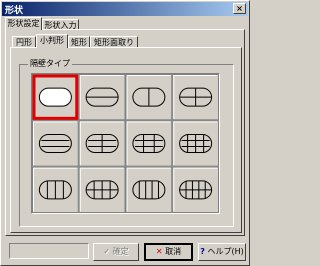  What do you see at coordinates (173, 251) in the screenshot?
I see `cancel-label: 取消` at bounding box center [173, 251].